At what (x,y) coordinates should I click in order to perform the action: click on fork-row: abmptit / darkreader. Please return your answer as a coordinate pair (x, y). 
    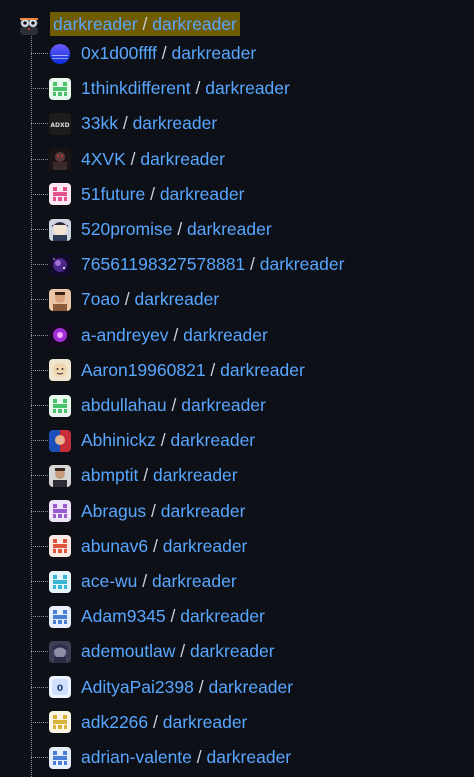
    Looking at the image, I should click on (134, 475).